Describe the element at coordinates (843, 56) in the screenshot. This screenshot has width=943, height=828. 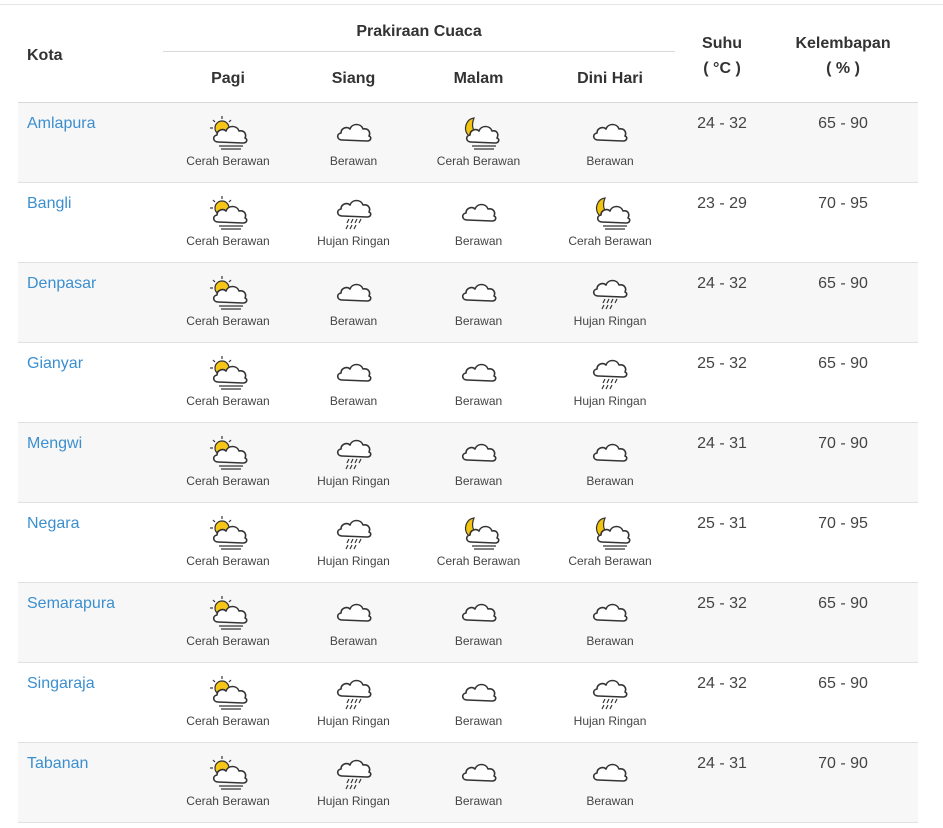
I see `header-kelembapan: Kelembapan ( % )` at that location.